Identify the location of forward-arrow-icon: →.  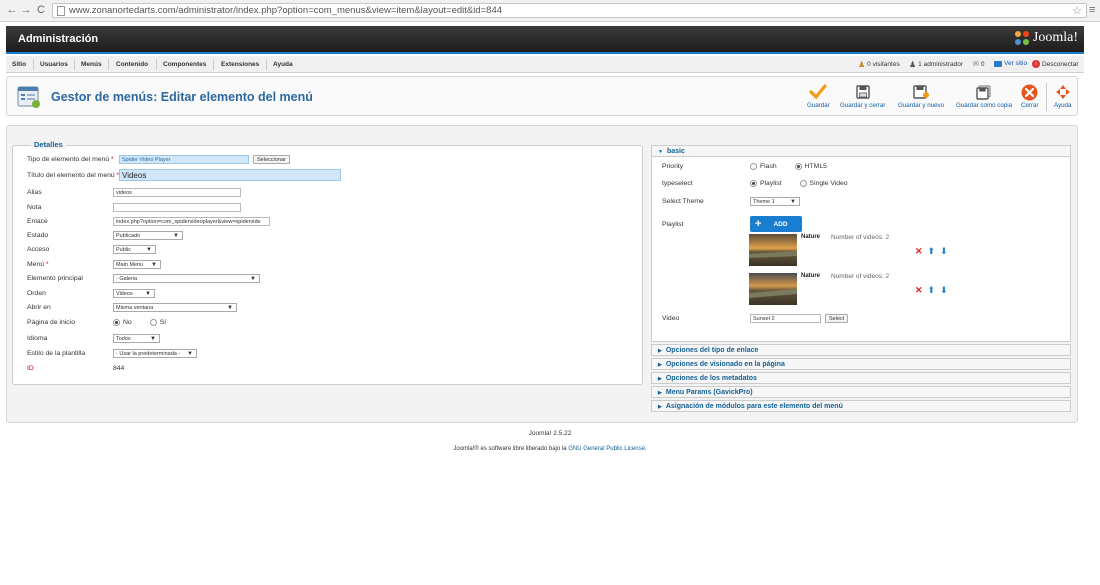
(26, 10).